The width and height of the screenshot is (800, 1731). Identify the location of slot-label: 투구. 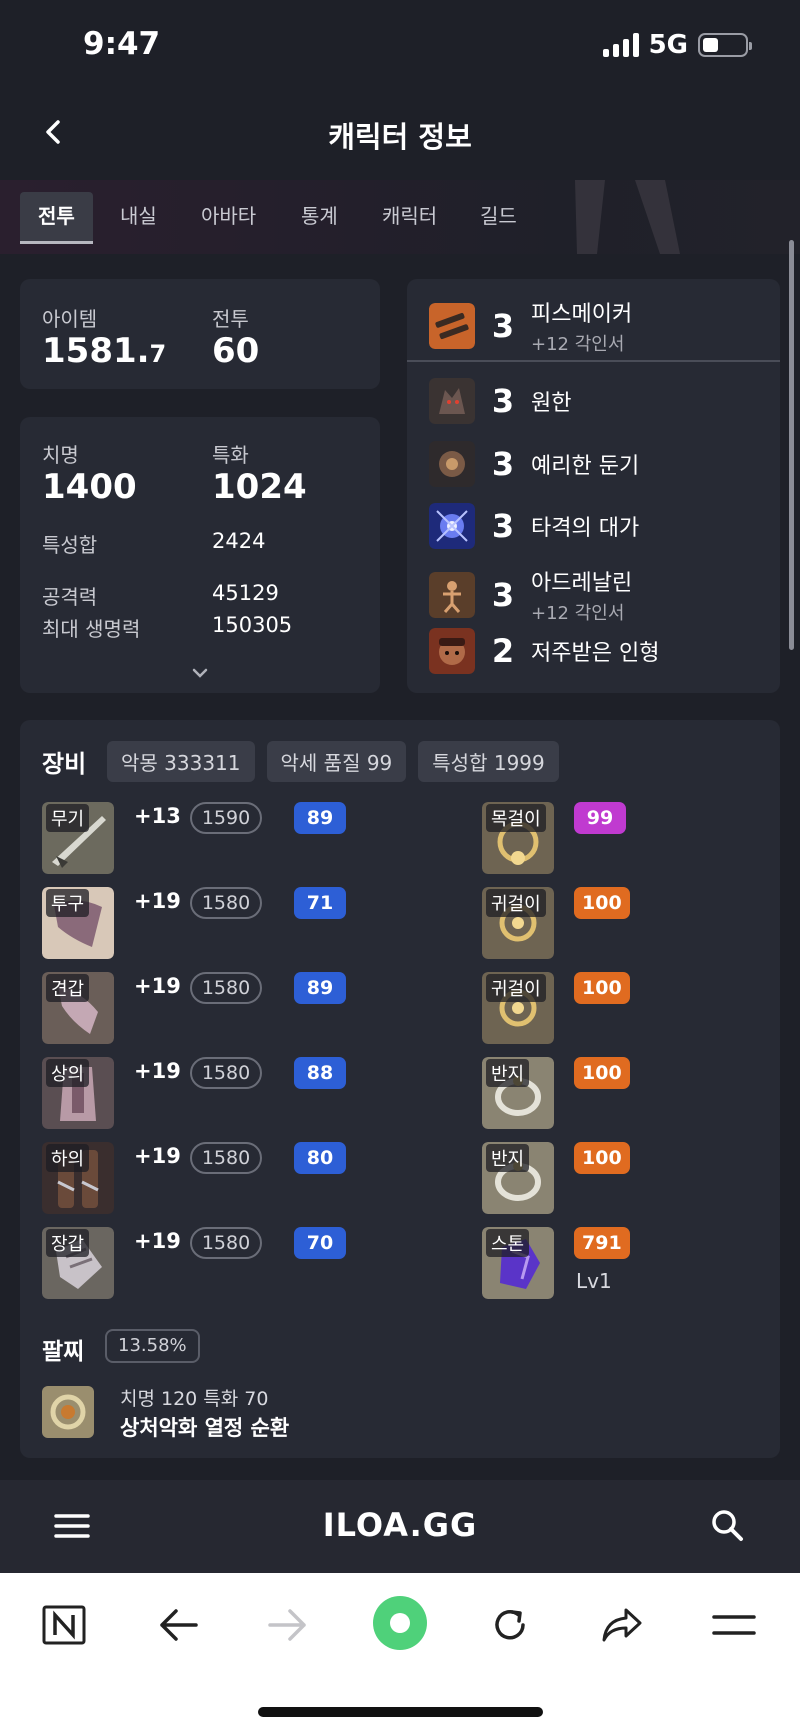
(68, 903).